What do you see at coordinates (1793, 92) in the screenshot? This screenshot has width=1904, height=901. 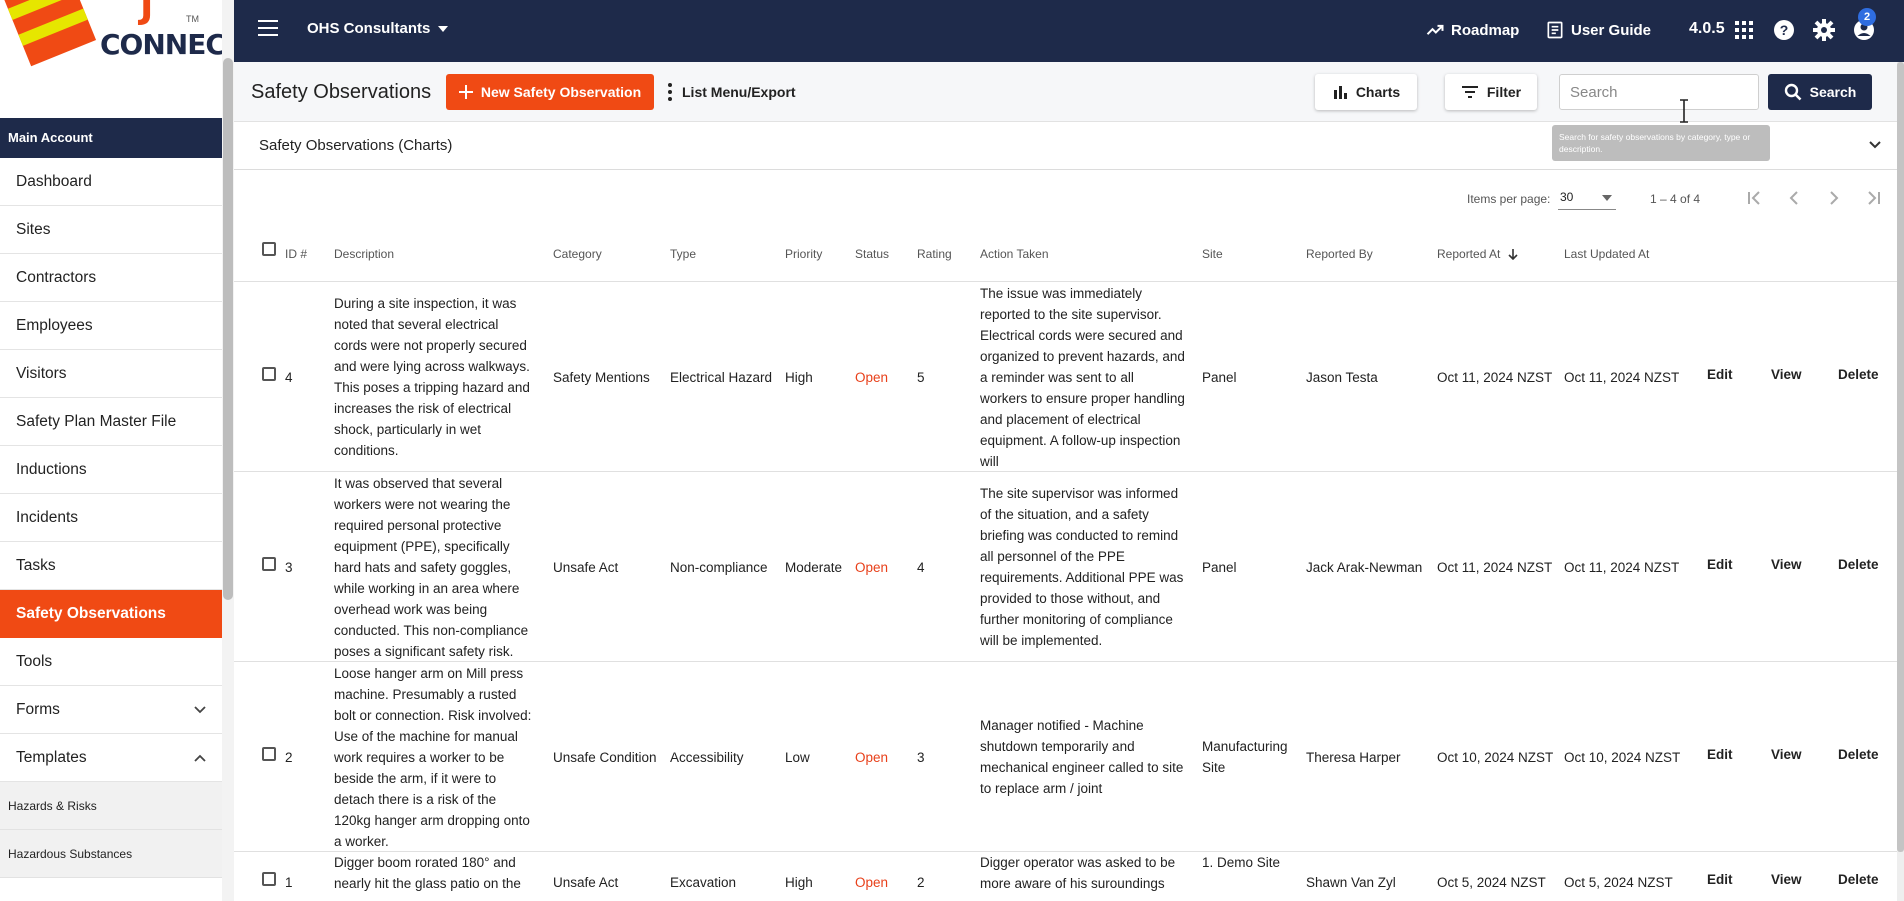 I see `search-icon` at bounding box center [1793, 92].